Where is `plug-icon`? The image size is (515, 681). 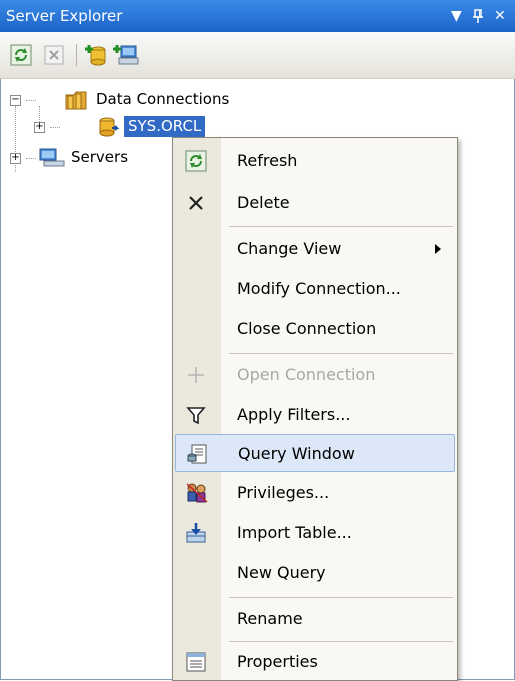
plug-icon is located at coordinates (196, 375).